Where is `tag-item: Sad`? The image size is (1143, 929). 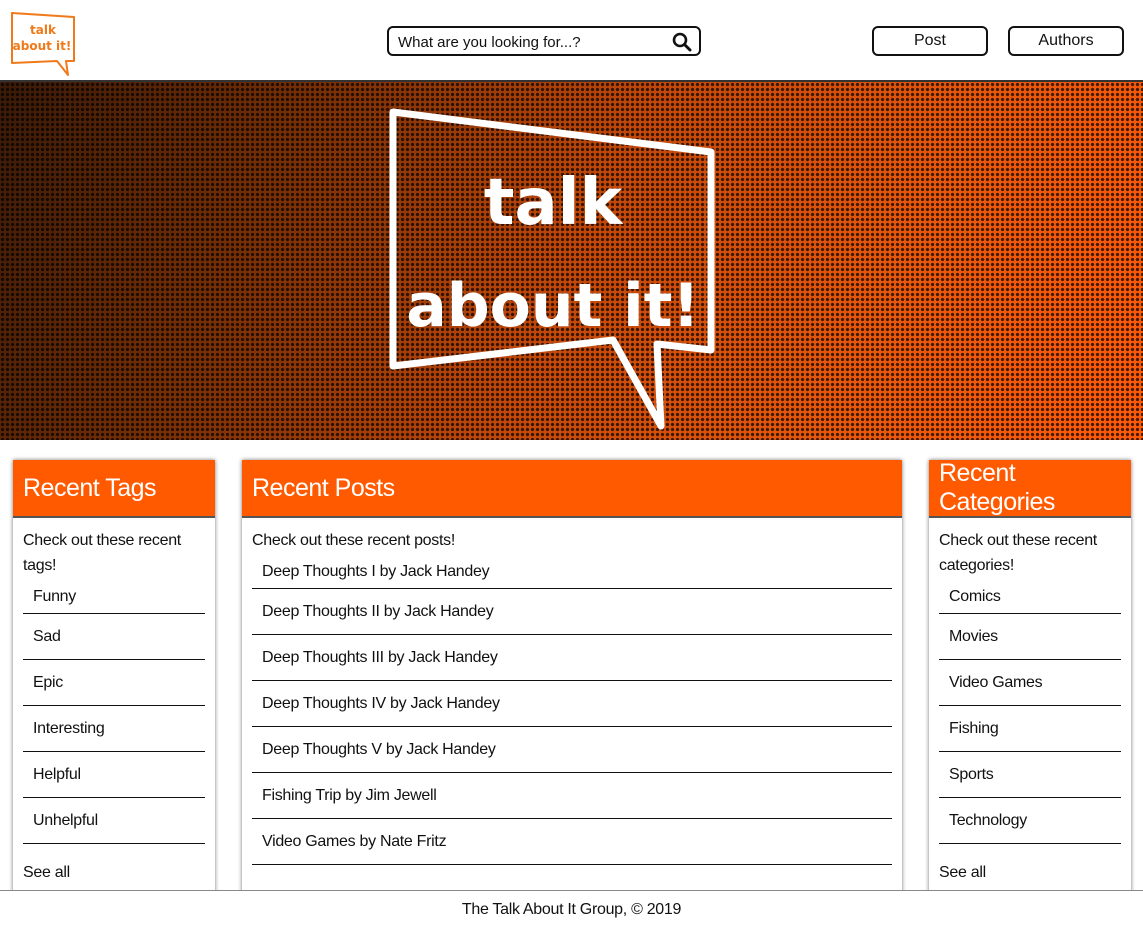 tag-item: Sad is located at coordinates (114, 637).